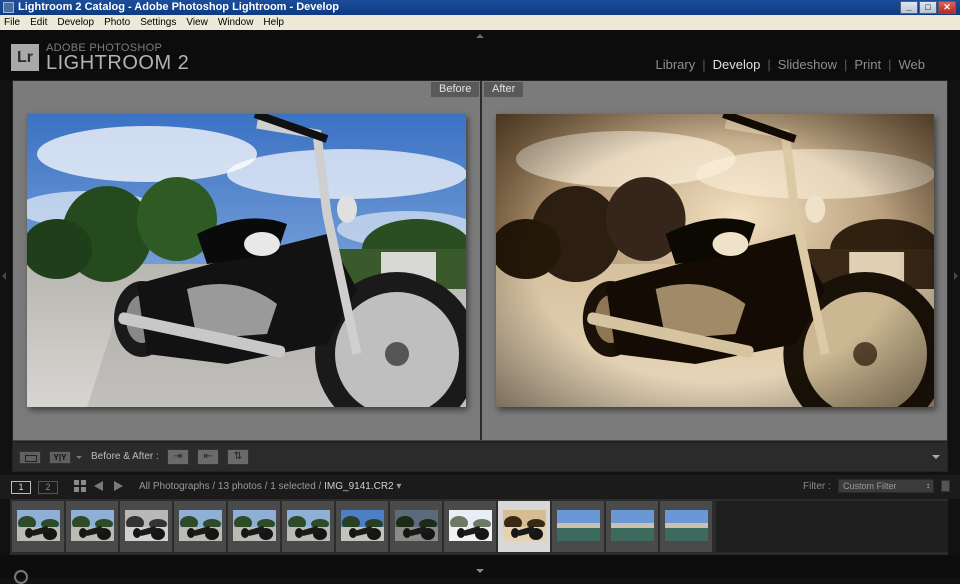 The image size is (960, 584). What do you see at coordinates (480, 571) in the screenshot?
I see `bottom-panel-toggle-icon` at bounding box center [480, 571].